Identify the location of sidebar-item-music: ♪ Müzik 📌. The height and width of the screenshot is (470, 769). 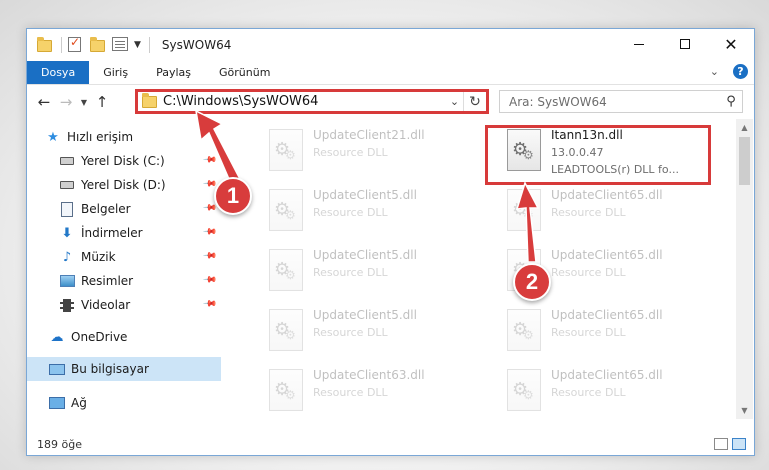
(124, 257).